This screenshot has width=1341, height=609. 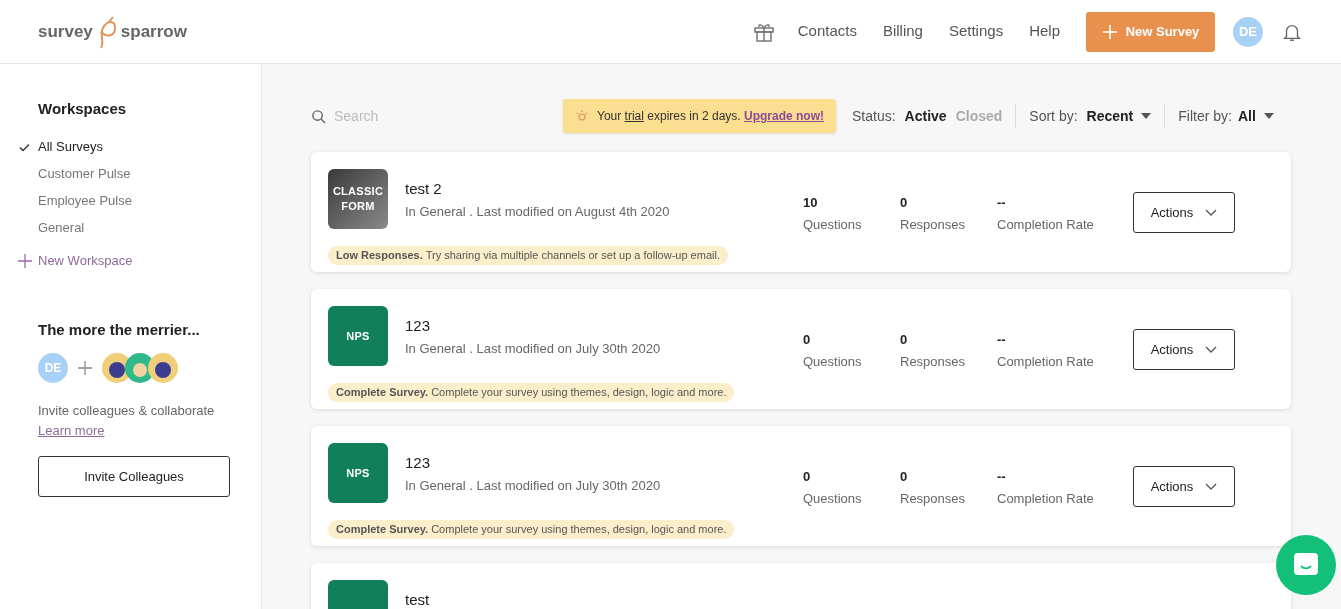 I want to click on survey-card: CLASSIC FORM test 2 In General . Last modified on August 4th 2020 10 Questions 0 Responses -- Completion Rate Actions Low Responses. Try sharing via multiple channels or set up a follow-up email., so click(x=801, y=212).